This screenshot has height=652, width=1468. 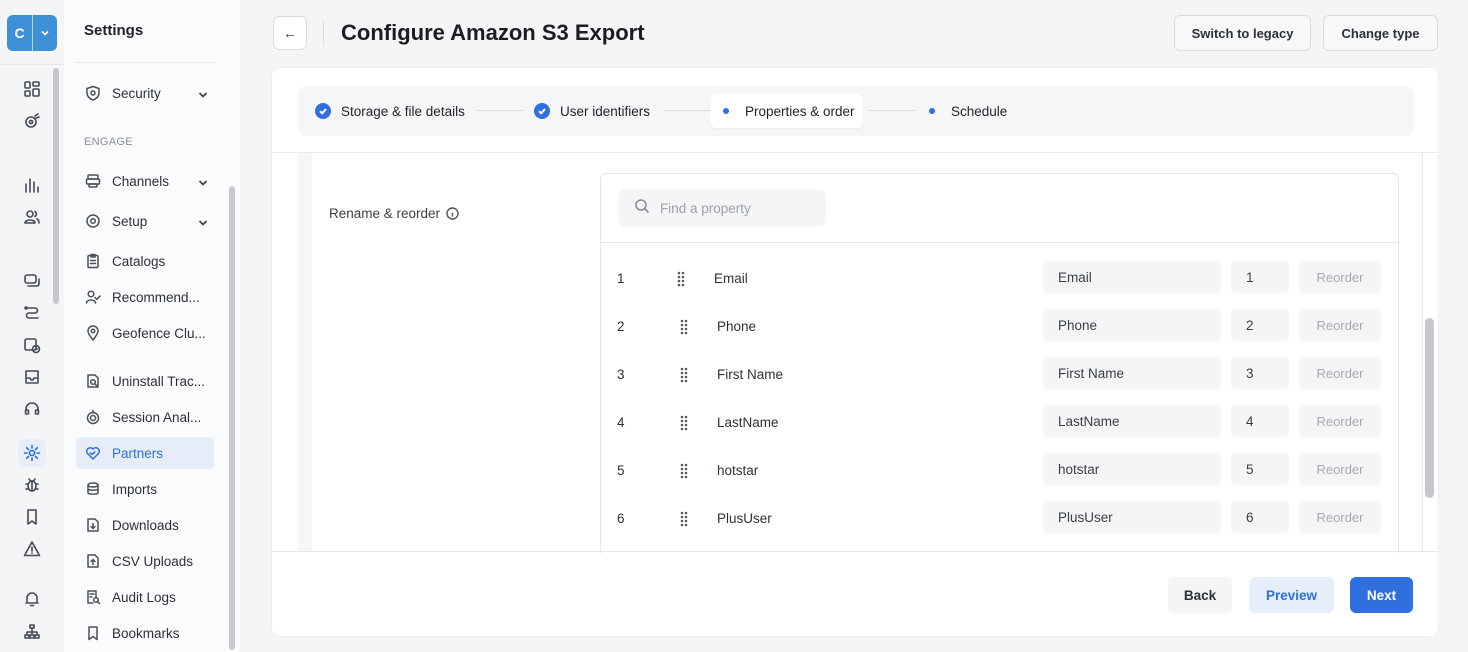 I want to click on user-check-icon, so click(x=93, y=297).